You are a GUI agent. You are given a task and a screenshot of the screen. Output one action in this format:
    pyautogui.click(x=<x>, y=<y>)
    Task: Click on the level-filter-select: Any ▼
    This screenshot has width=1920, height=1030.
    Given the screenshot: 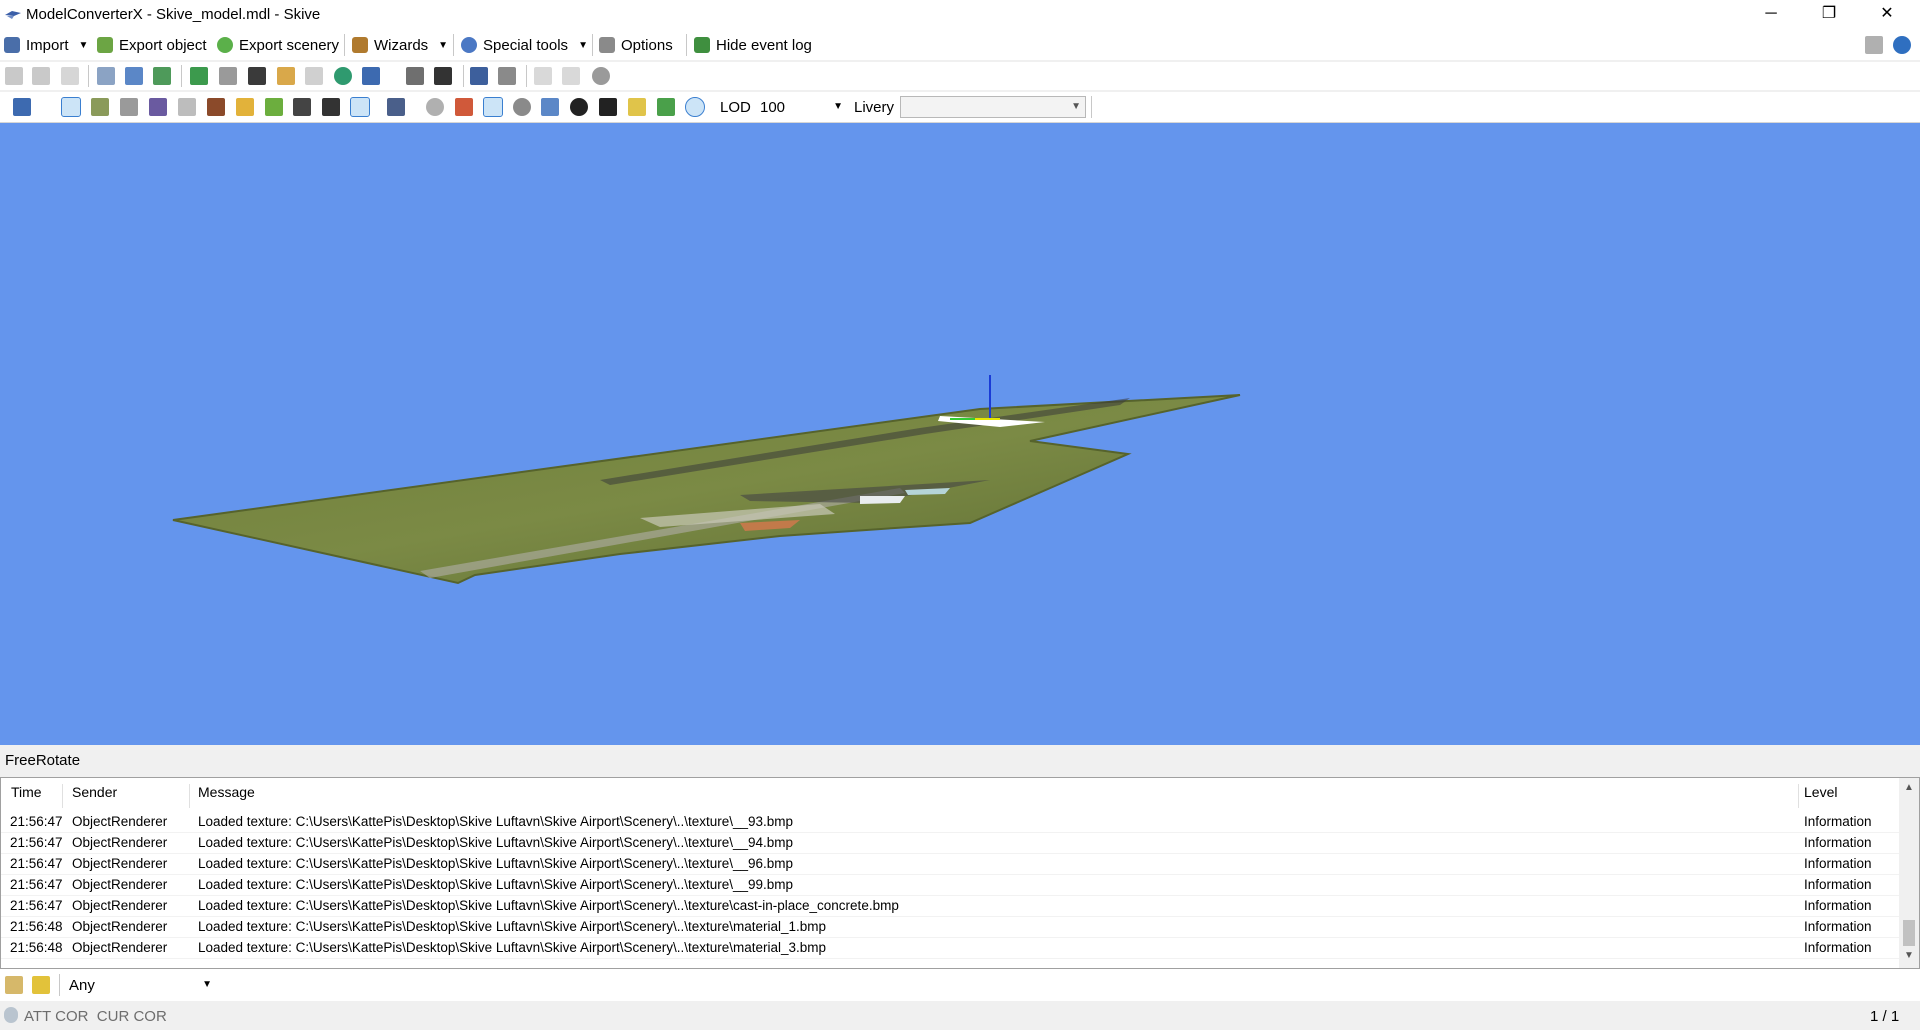 What is the action you would take?
    pyautogui.click(x=141, y=985)
    